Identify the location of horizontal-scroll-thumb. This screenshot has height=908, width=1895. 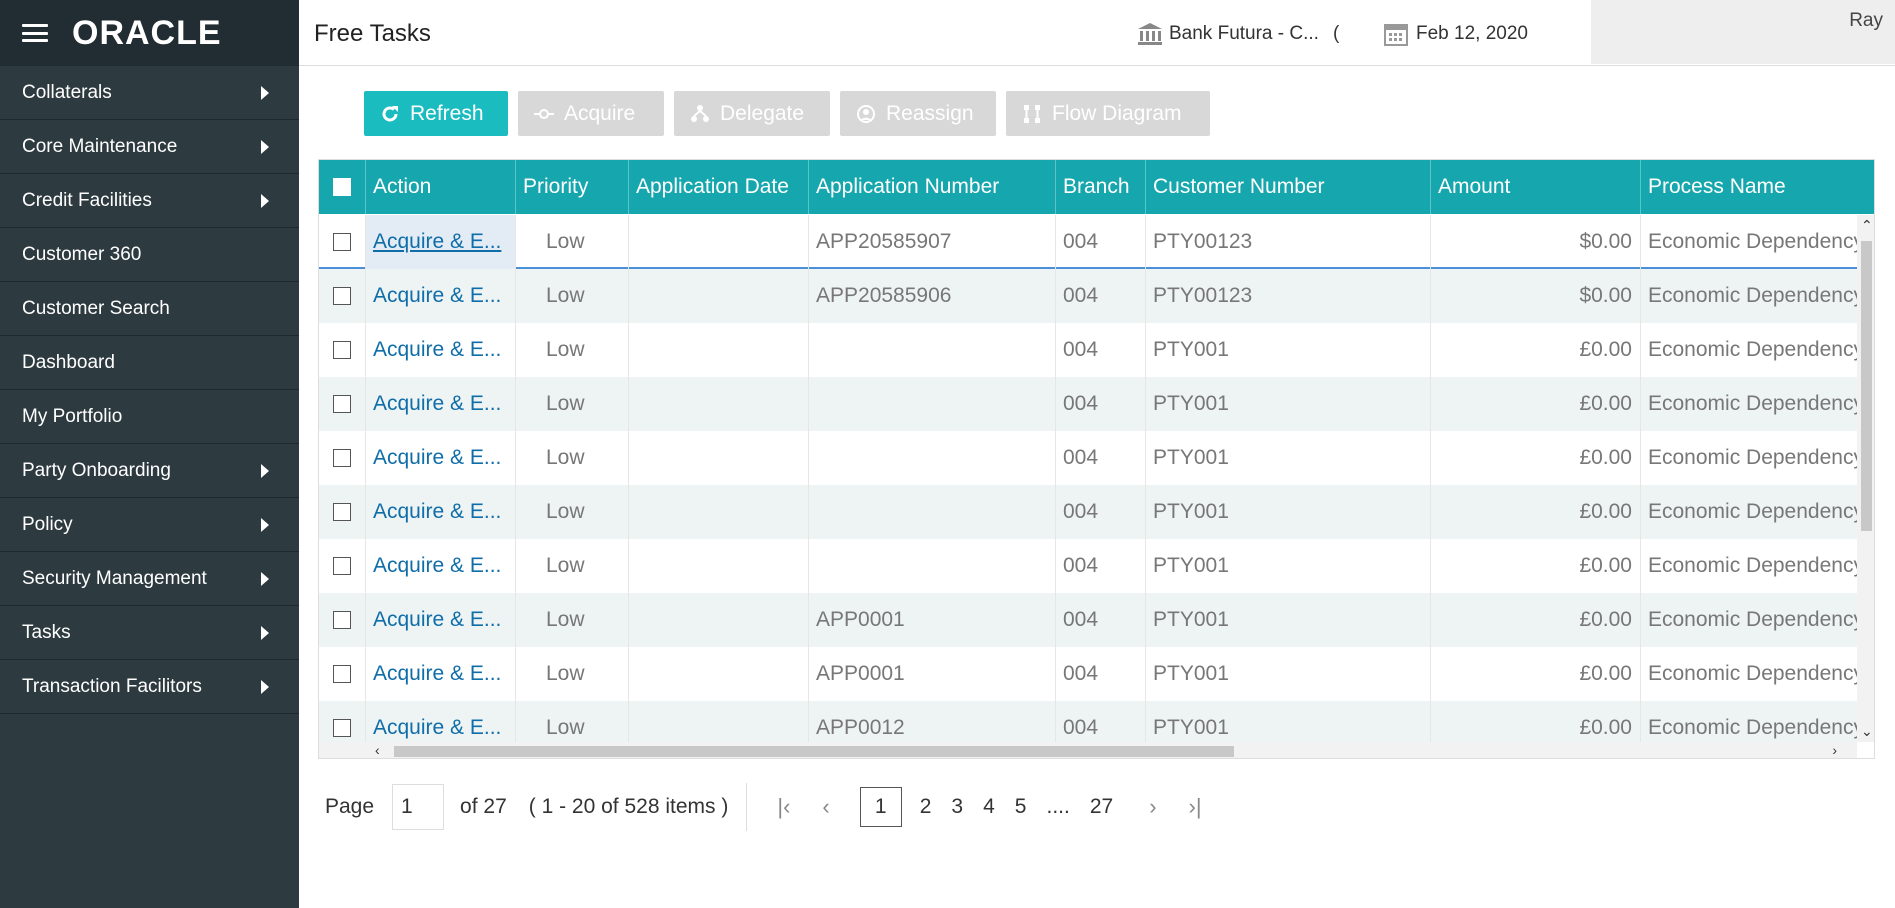
(814, 751).